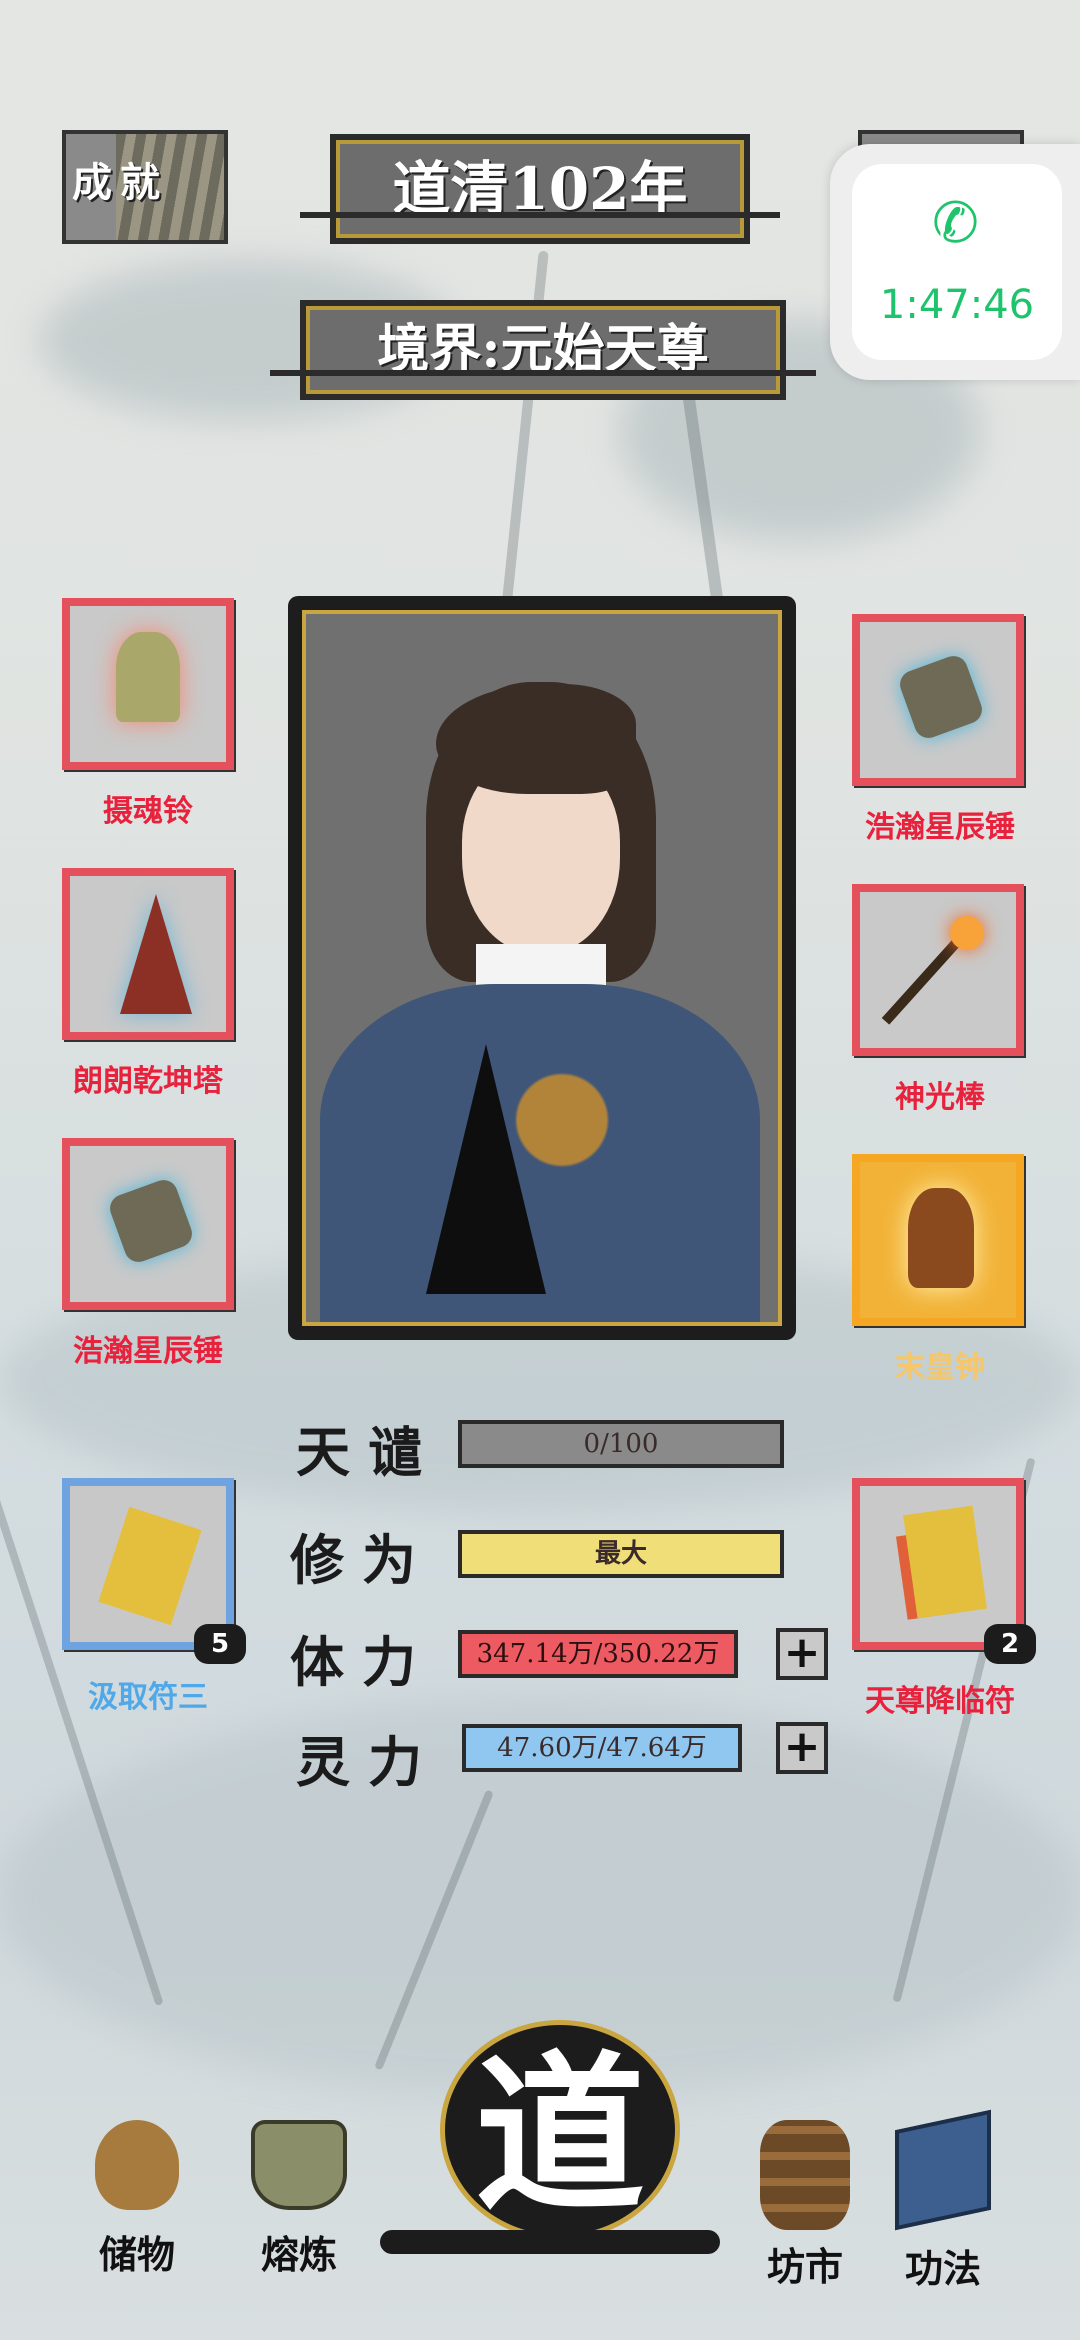  What do you see at coordinates (559, 2135) in the screenshot?
I see `nav-dao-label: 道` at bounding box center [559, 2135].